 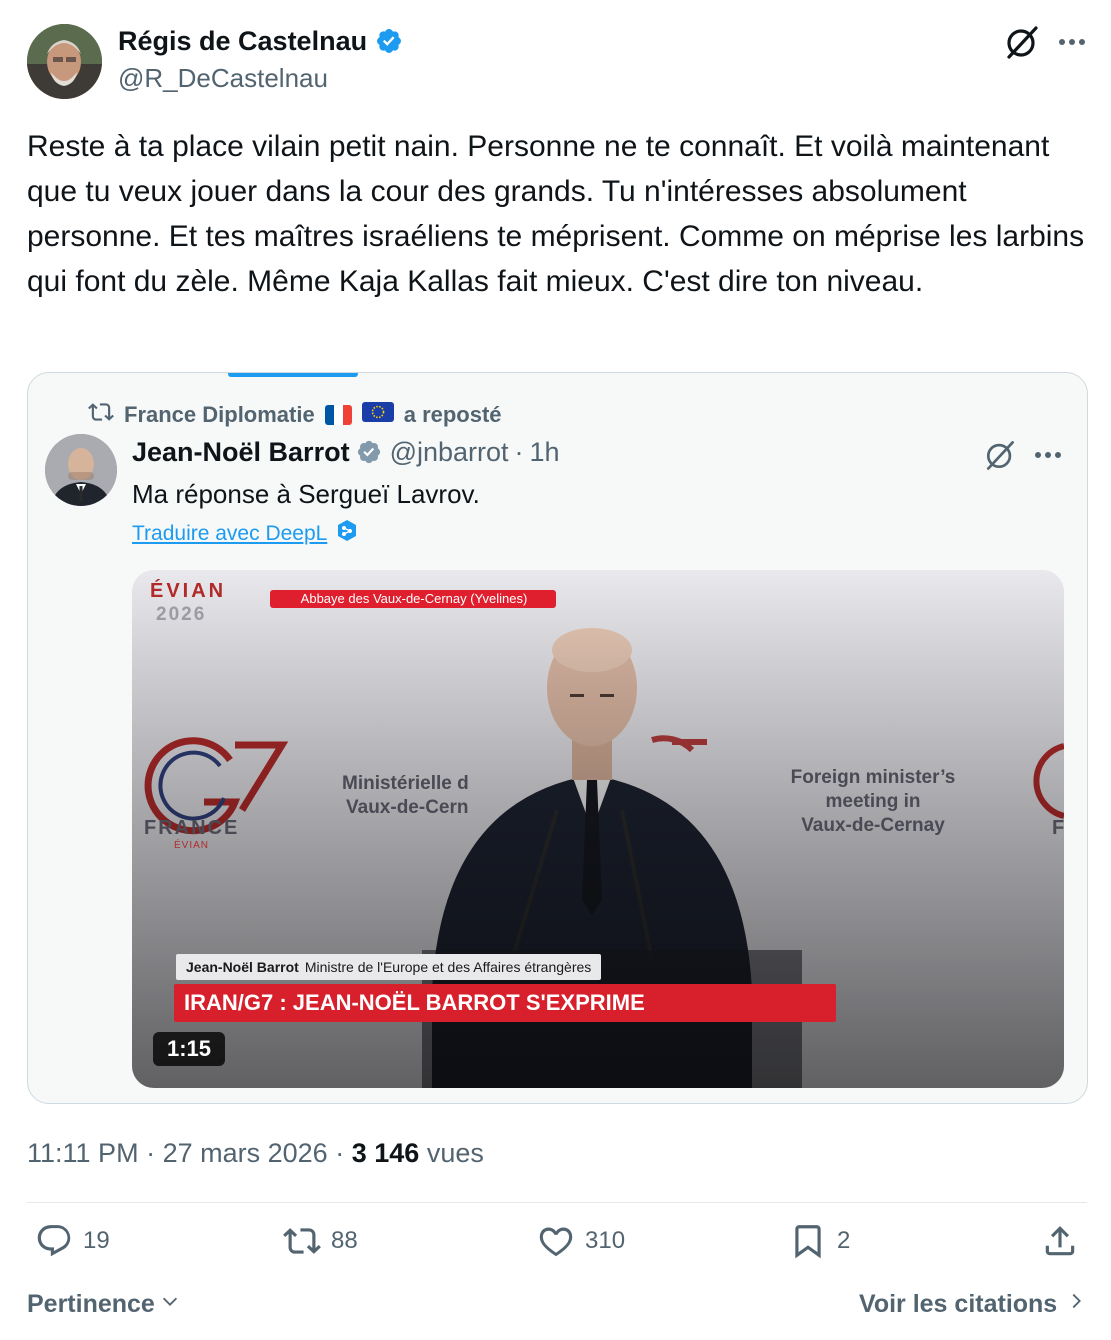 What do you see at coordinates (192, 845) in the screenshot?
I see `g7-city: ÉVIAN` at bounding box center [192, 845].